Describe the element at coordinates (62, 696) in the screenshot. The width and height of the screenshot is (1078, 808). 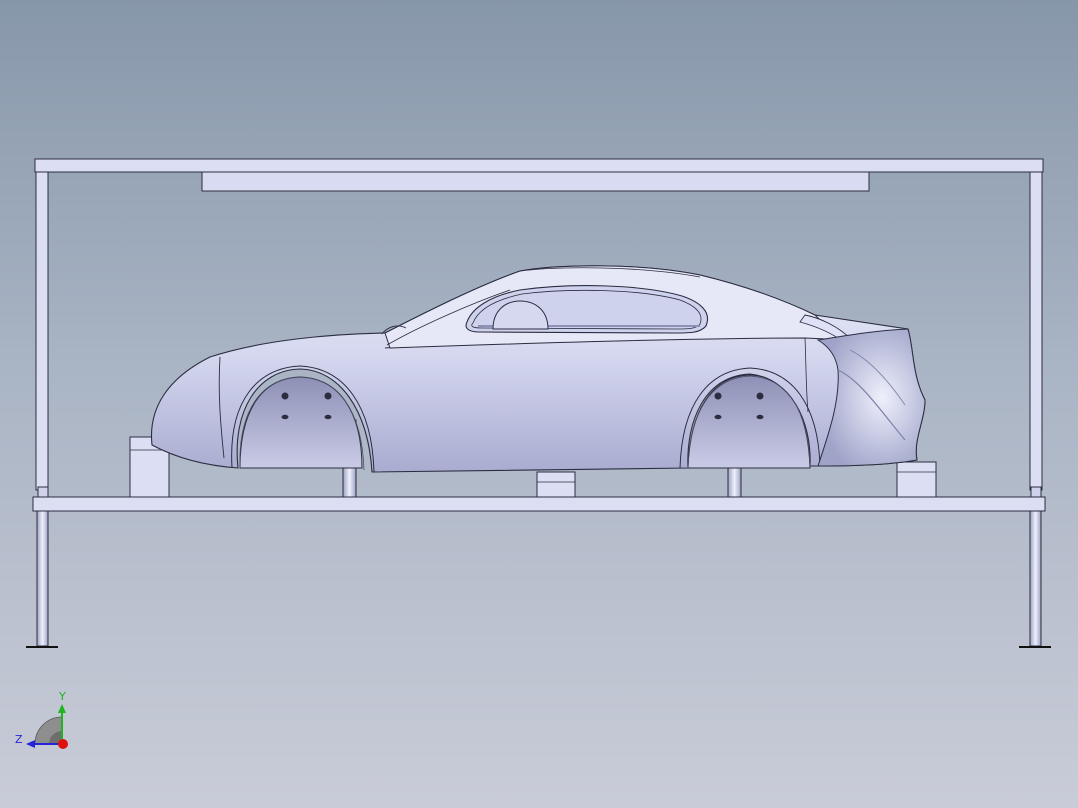
I see `y-axis-label: Y` at that location.